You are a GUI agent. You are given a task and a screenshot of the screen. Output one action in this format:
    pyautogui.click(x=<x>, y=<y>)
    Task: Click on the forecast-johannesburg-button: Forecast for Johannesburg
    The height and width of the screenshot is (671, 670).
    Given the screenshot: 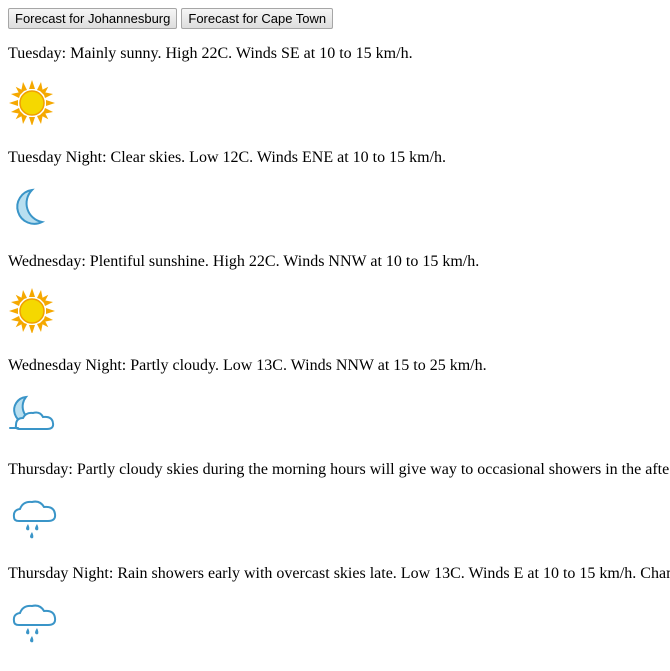 What is the action you would take?
    pyautogui.click(x=93, y=18)
    